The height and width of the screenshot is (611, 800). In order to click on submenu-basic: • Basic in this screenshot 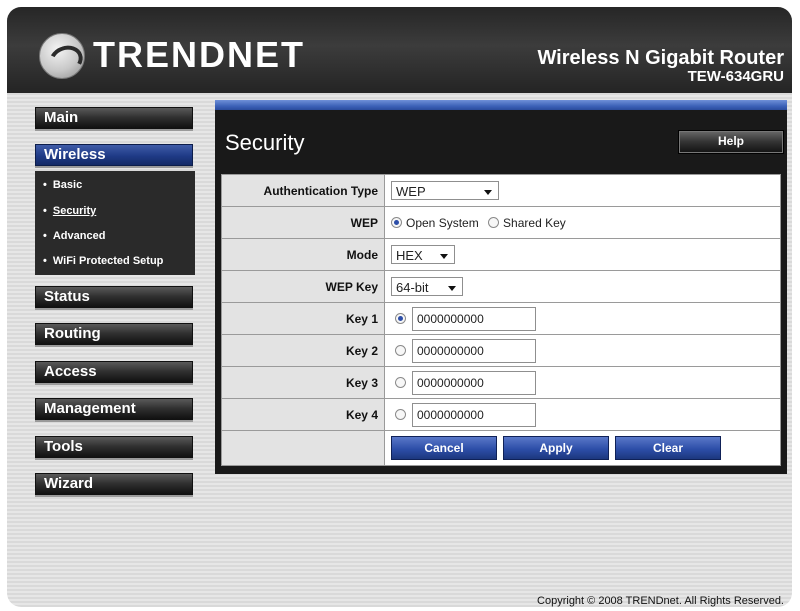, I will do `click(62, 185)`.